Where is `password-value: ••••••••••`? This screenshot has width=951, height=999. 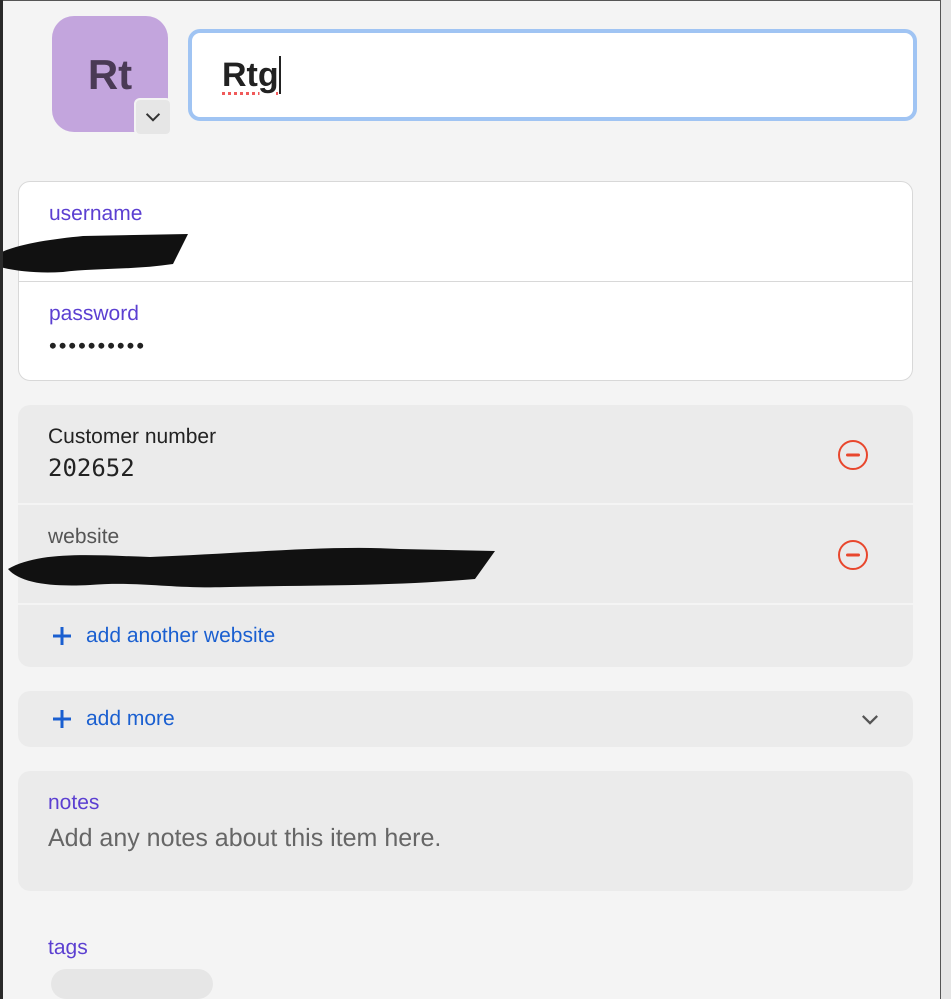 password-value: •••••••••• is located at coordinates (98, 346).